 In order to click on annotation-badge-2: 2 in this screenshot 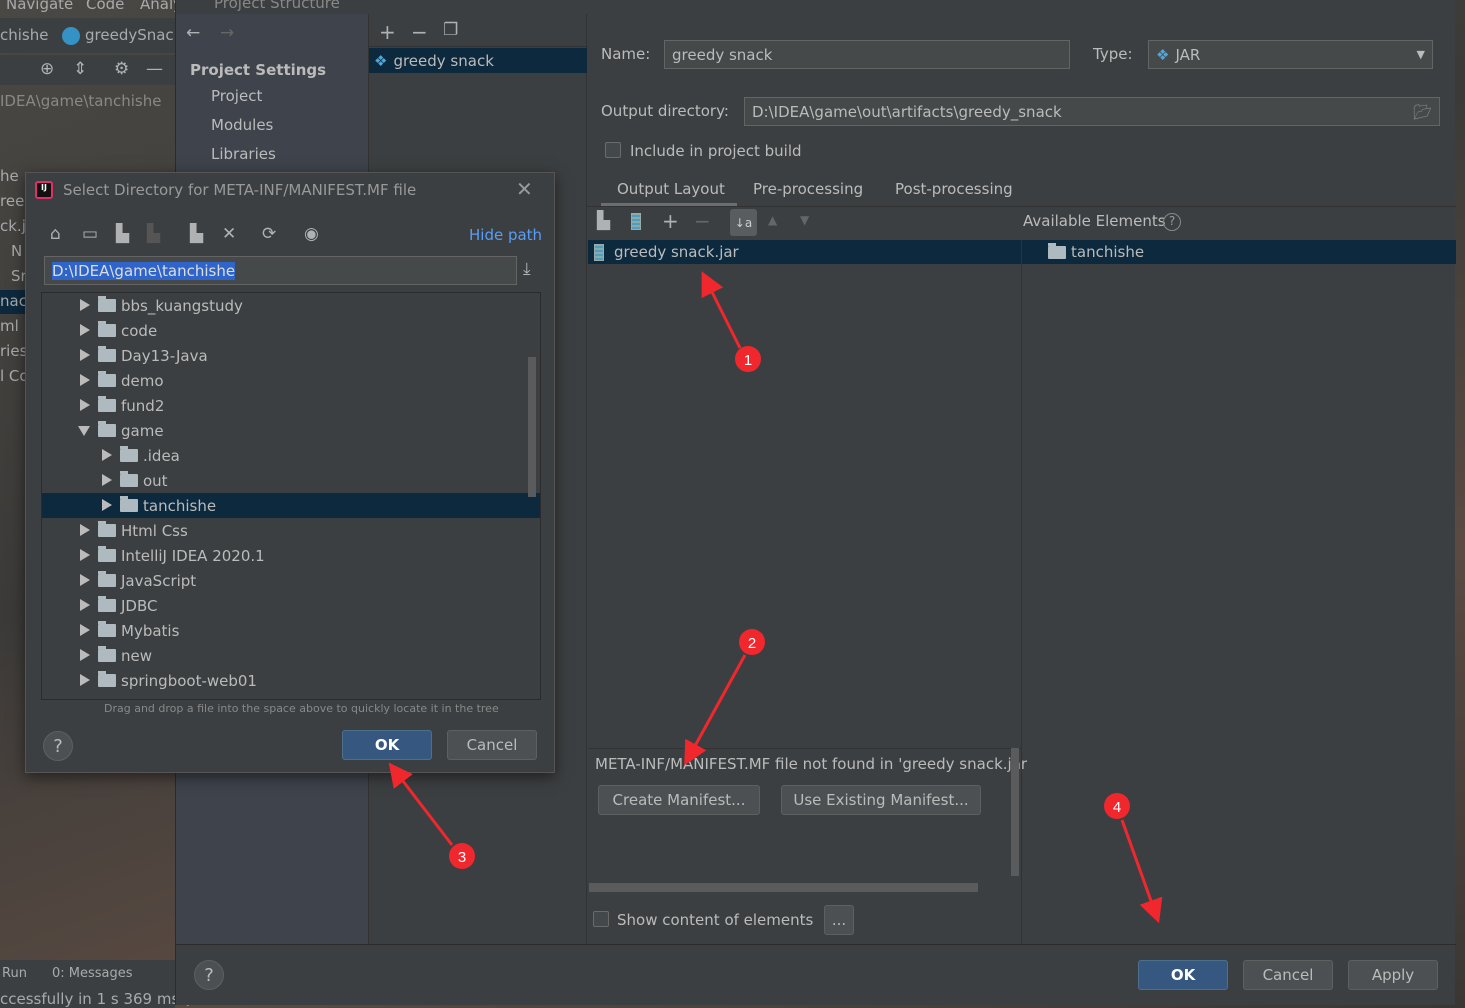, I will do `click(752, 642)`.